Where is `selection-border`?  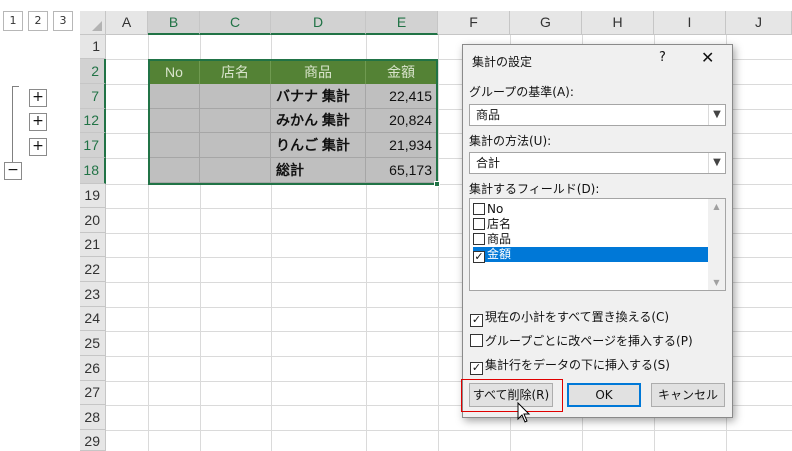
selection-border is located at coordinates (293, 122).